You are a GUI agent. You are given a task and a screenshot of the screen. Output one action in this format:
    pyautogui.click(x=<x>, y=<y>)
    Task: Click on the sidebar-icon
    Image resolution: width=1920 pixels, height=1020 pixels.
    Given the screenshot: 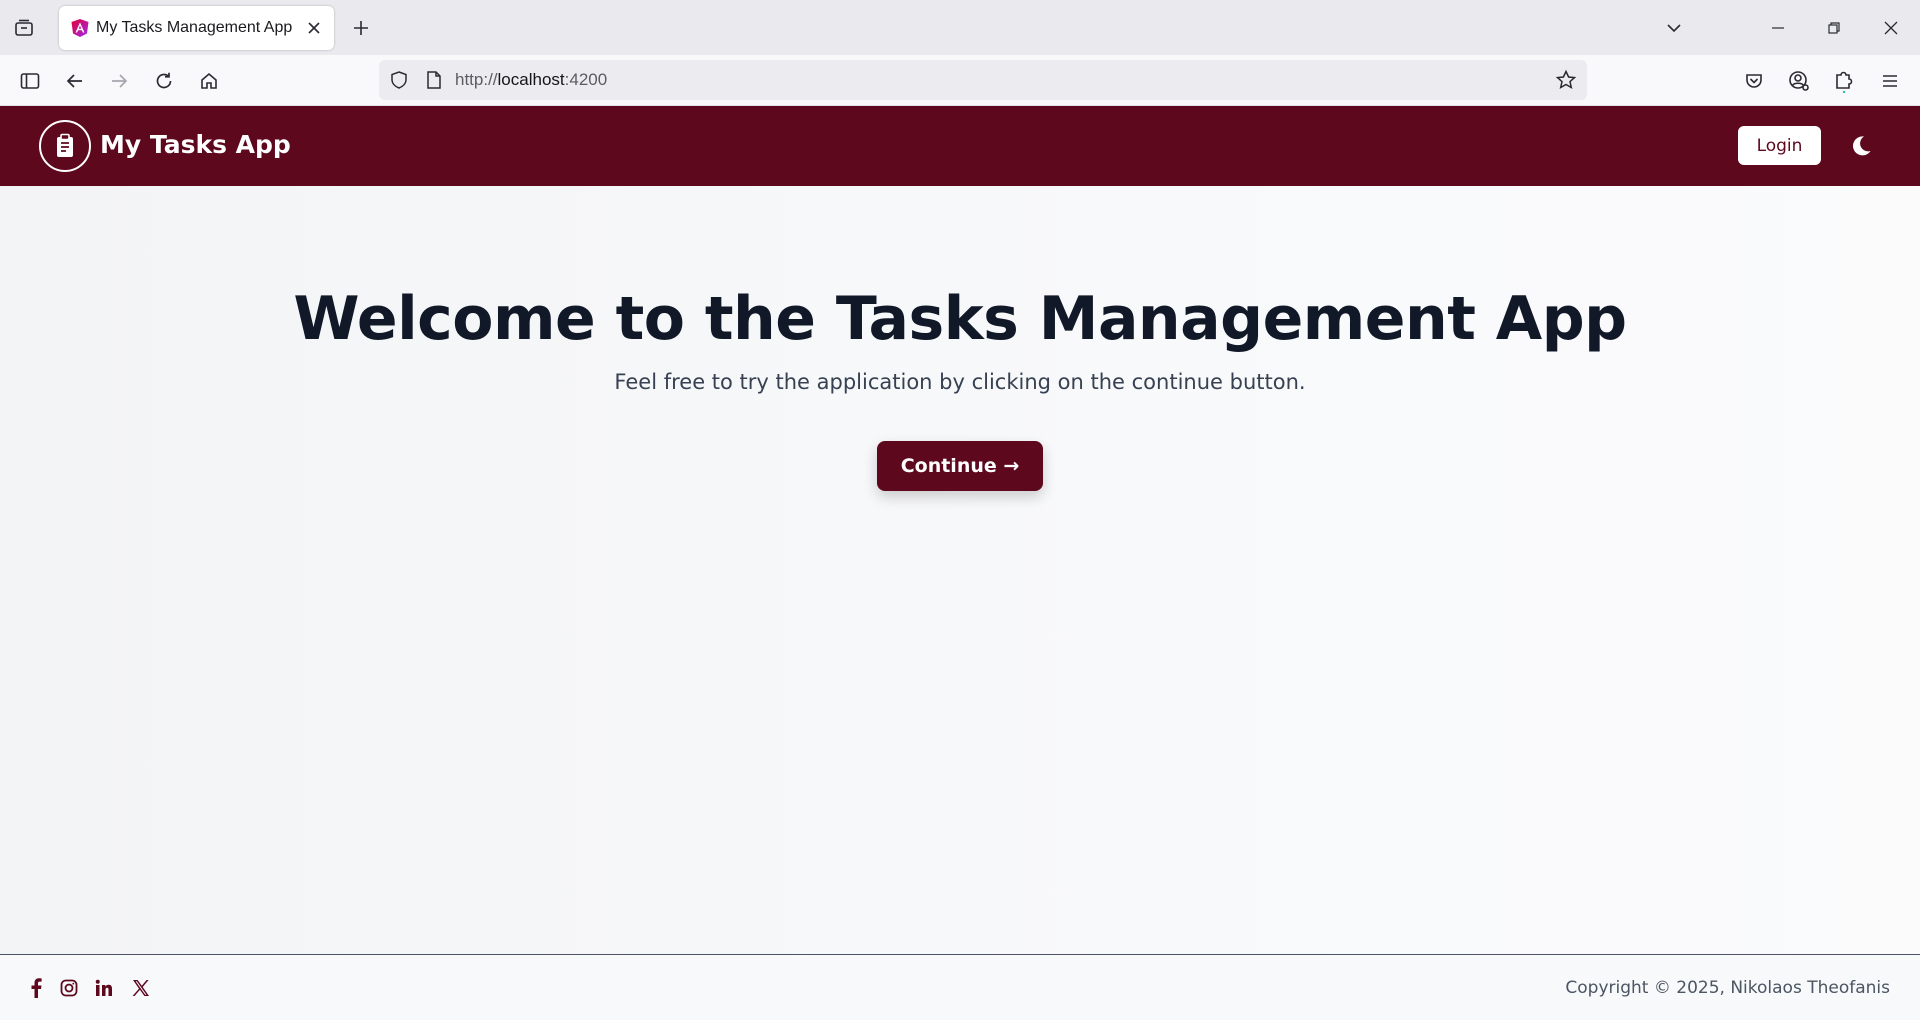 What is the action you would take?
    pyautogui.click(x=30, y=81)
    